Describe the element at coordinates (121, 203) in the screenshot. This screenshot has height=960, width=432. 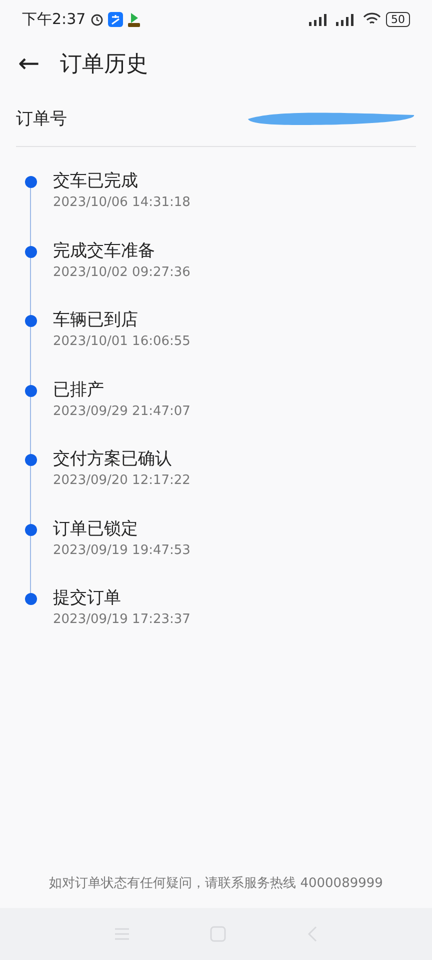
I see `status-time: 2023/10/06 14:31:18` at that location.